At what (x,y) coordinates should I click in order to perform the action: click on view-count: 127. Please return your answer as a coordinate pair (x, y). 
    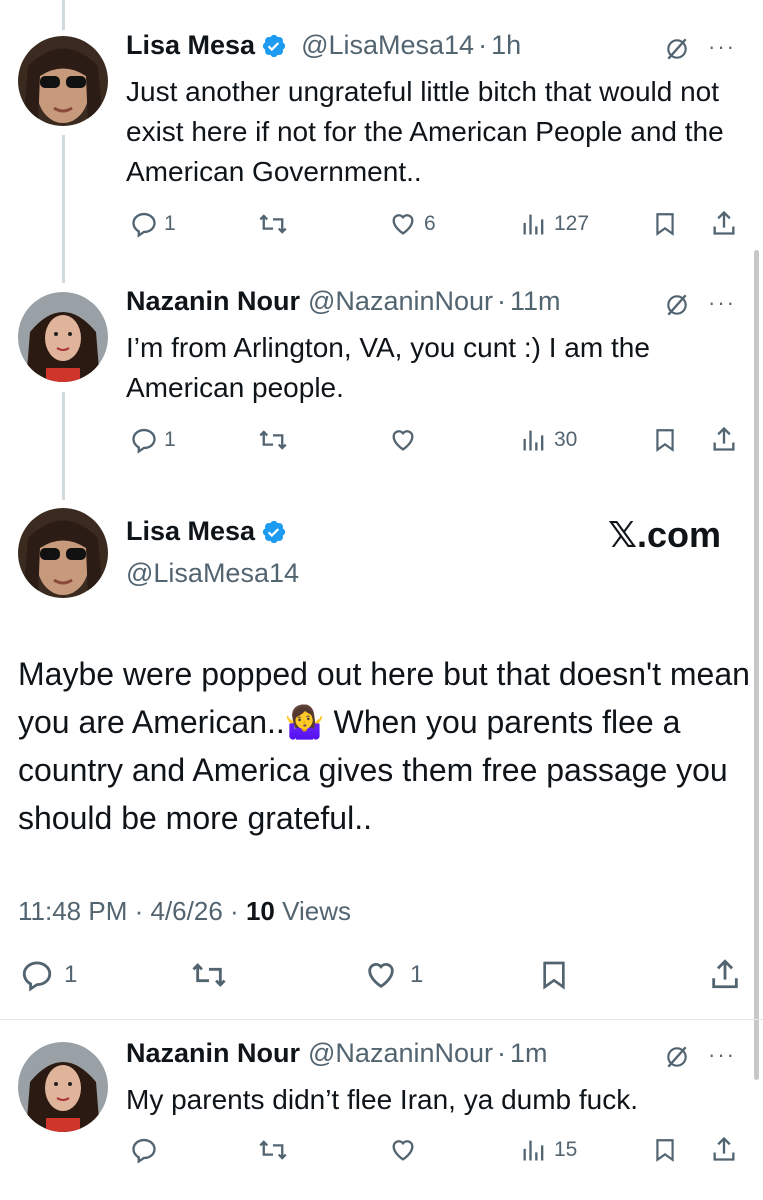
    Looking at the image, I should click on (572, 223).